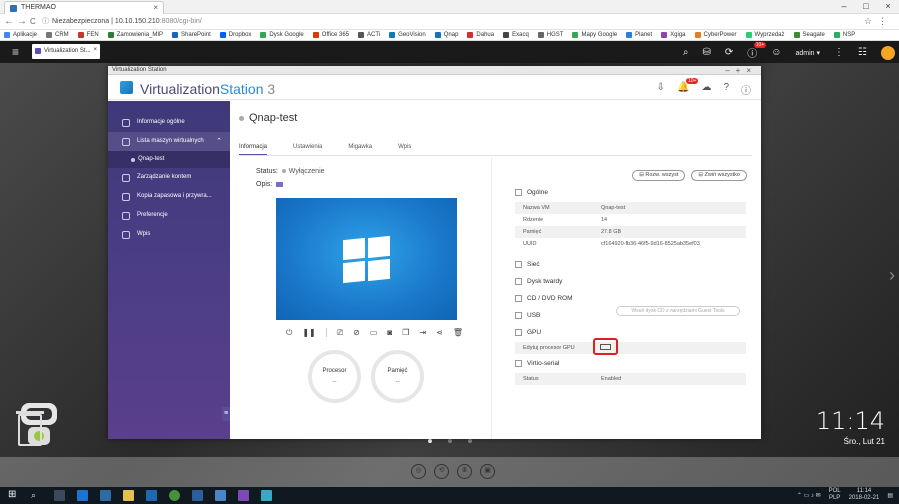  Describe the element at coordinates (404, 146) in the screenshot. I see `tab-logs: Wpis` at that location.